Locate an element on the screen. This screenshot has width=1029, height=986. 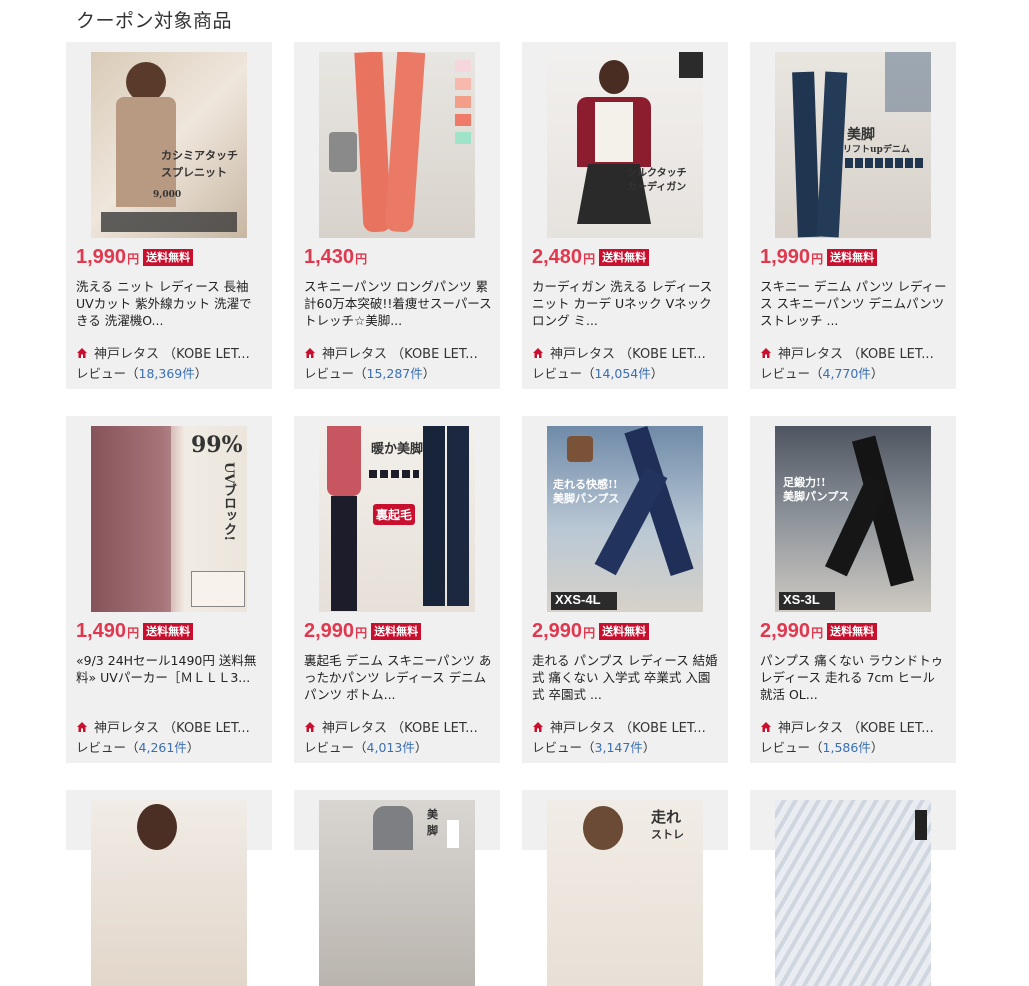
review-link: レビュー（4,013件） is located at coordinates (365, 746).